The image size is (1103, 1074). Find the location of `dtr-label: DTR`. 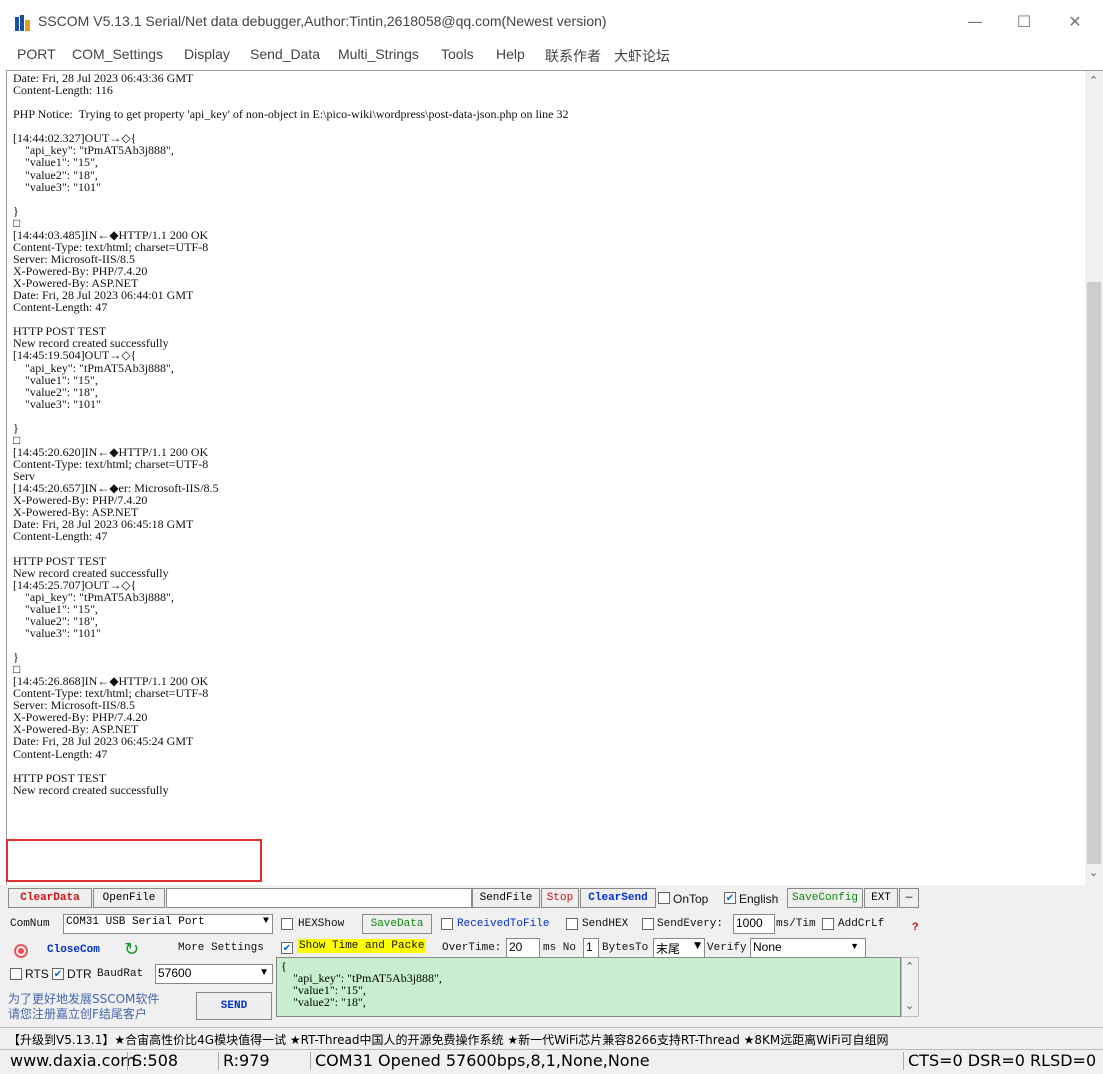

dtr-label: DTR is located at coordinates (79, 974).